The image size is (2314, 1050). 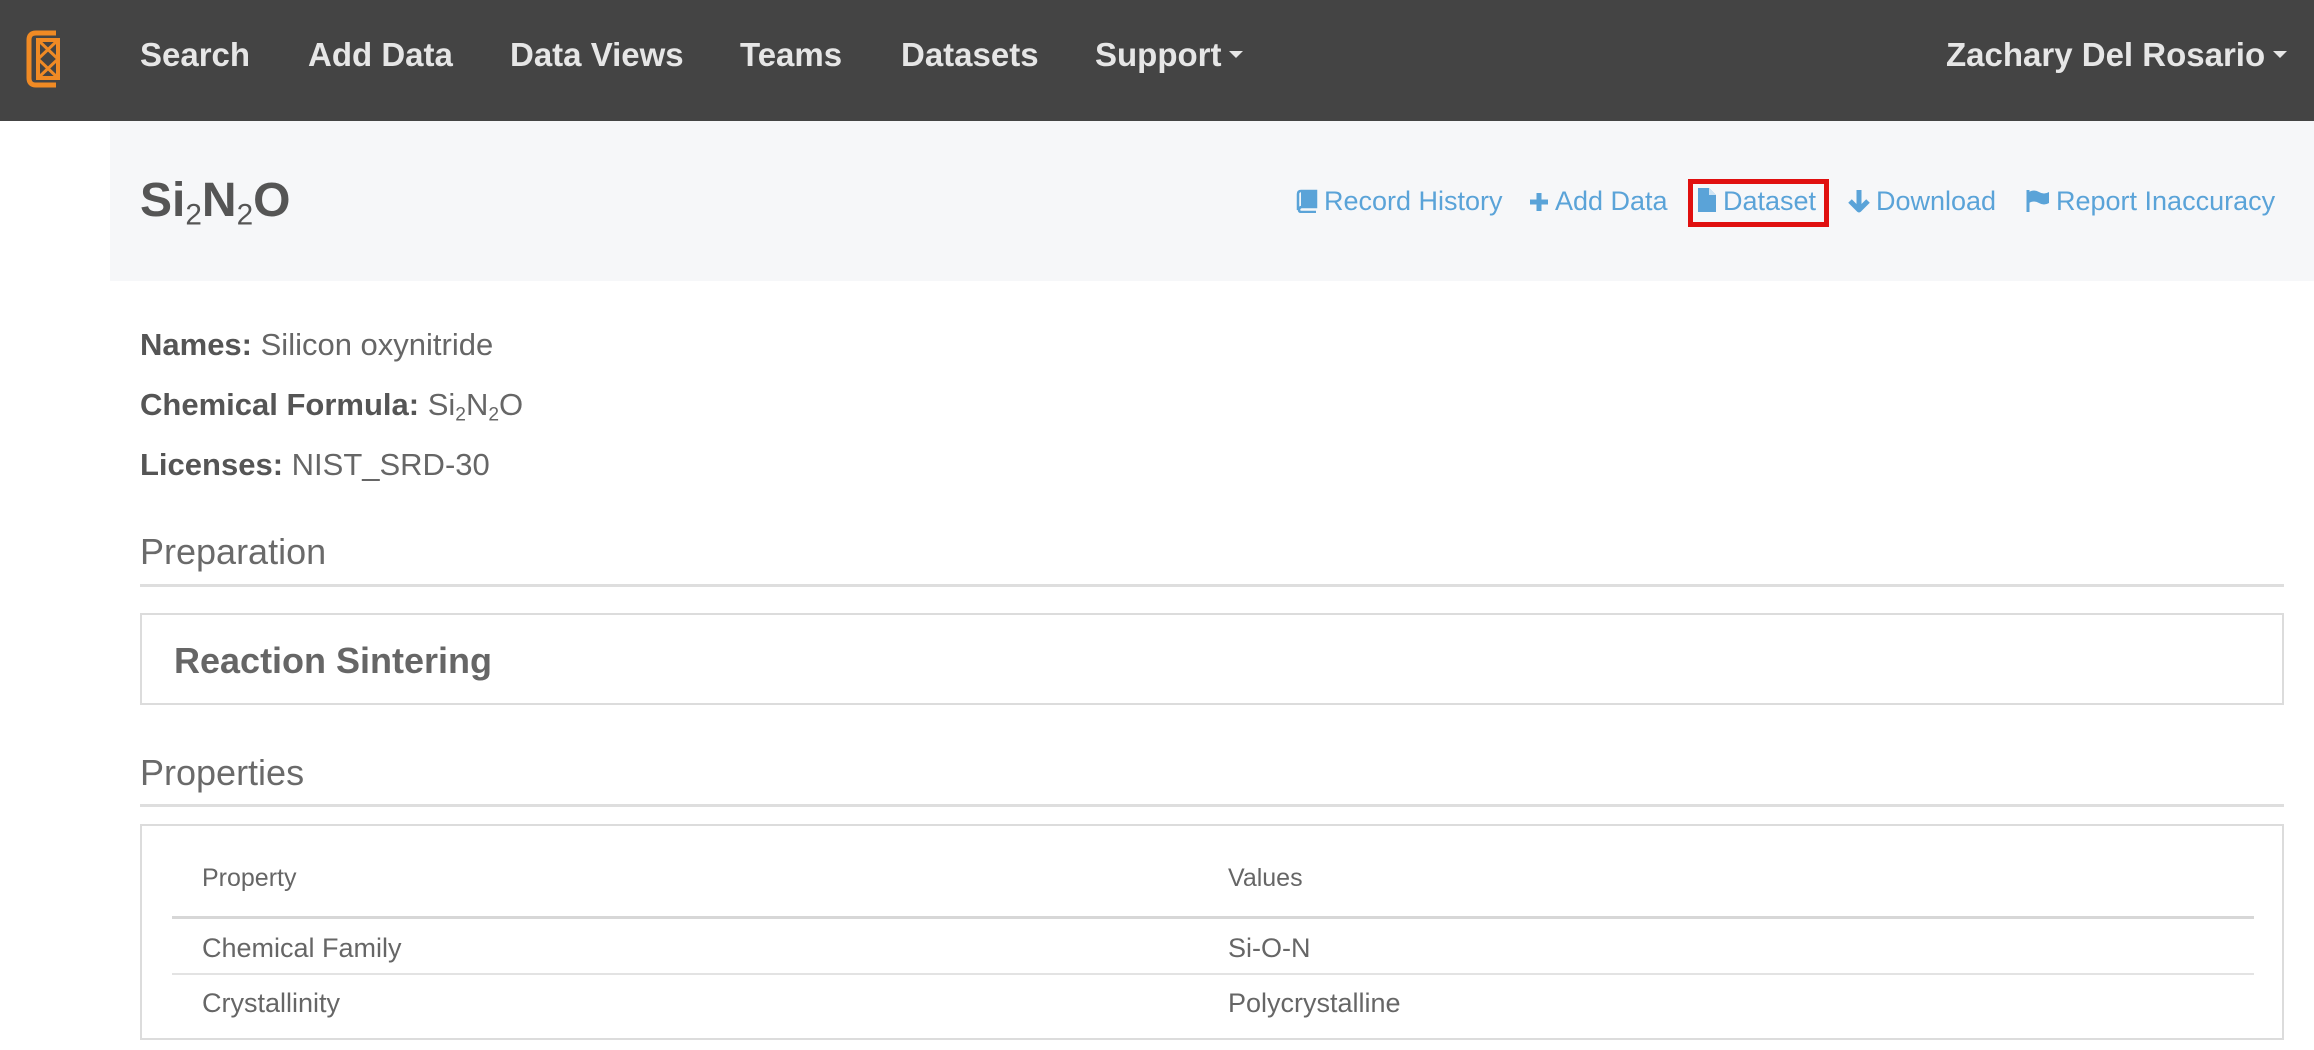 I want to click on book-icon, so click(x=1307, y=201).